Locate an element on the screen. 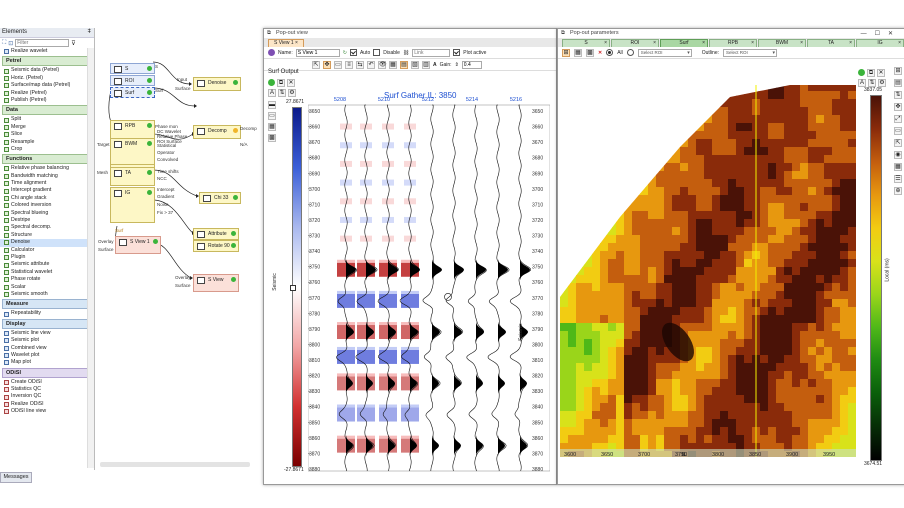 The image size is (904, 508). rt-tool-7-icon: ⇱ is located at coordinates (898, 143).